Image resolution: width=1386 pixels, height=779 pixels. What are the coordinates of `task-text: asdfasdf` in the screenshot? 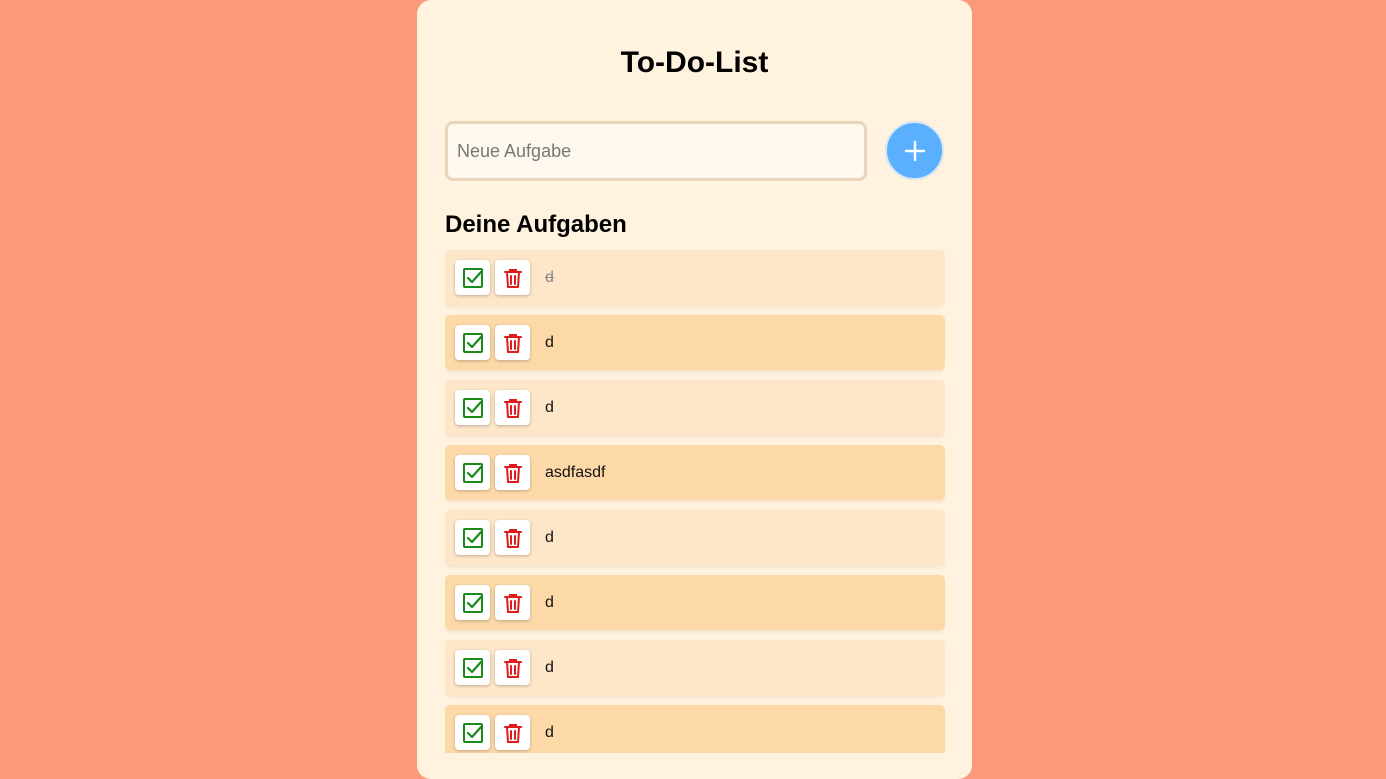 It's located at (575, 472).